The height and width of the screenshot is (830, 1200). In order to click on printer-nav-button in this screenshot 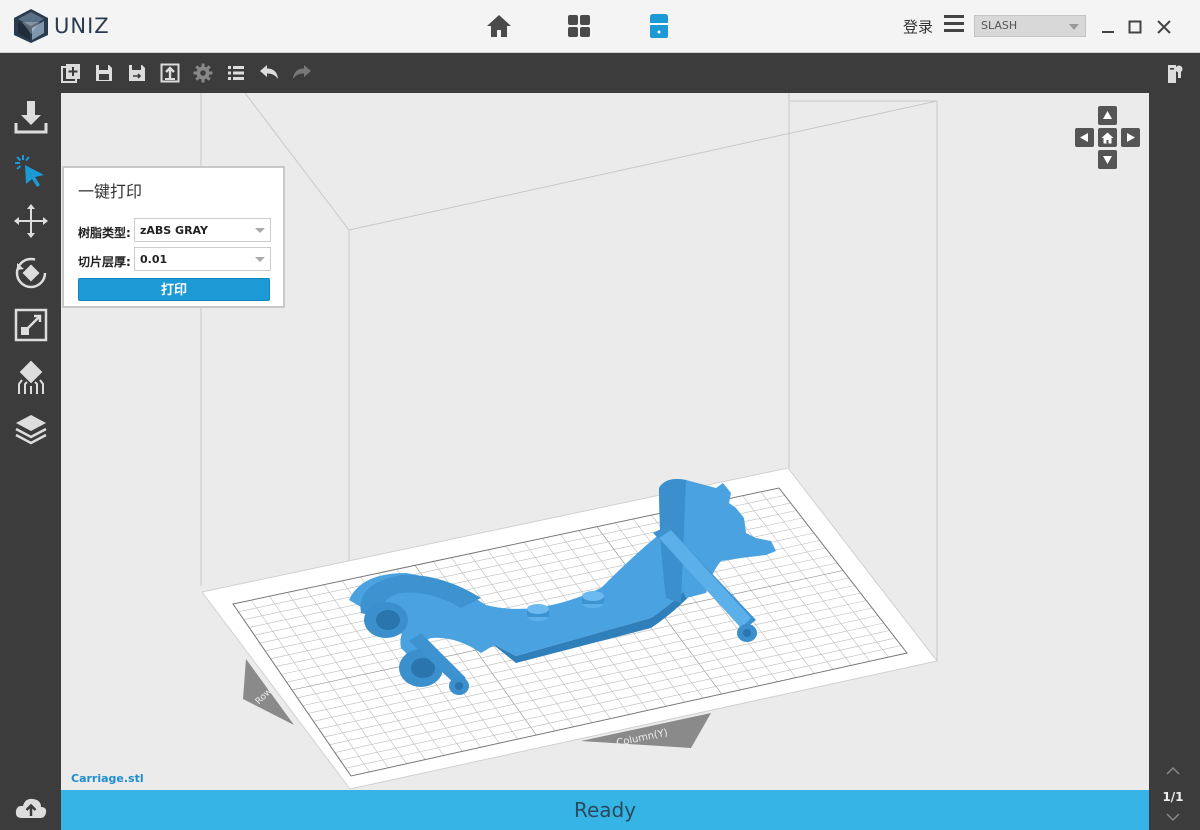, I will do `click(659, 26)`.